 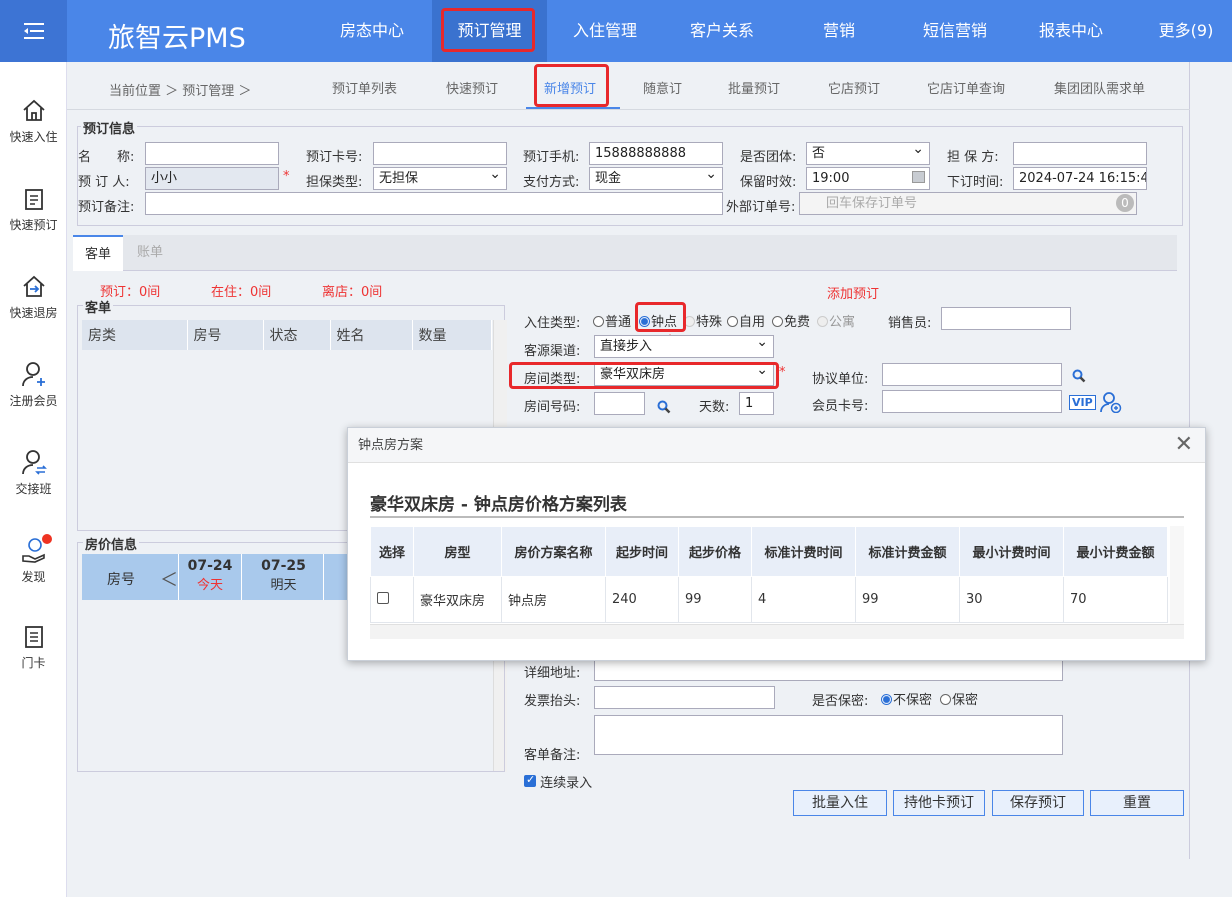 What do you see at coordinates (658, 320) in the screenshot?
I see `radio-hourly: 钟点` at bounding box center [658, 320].